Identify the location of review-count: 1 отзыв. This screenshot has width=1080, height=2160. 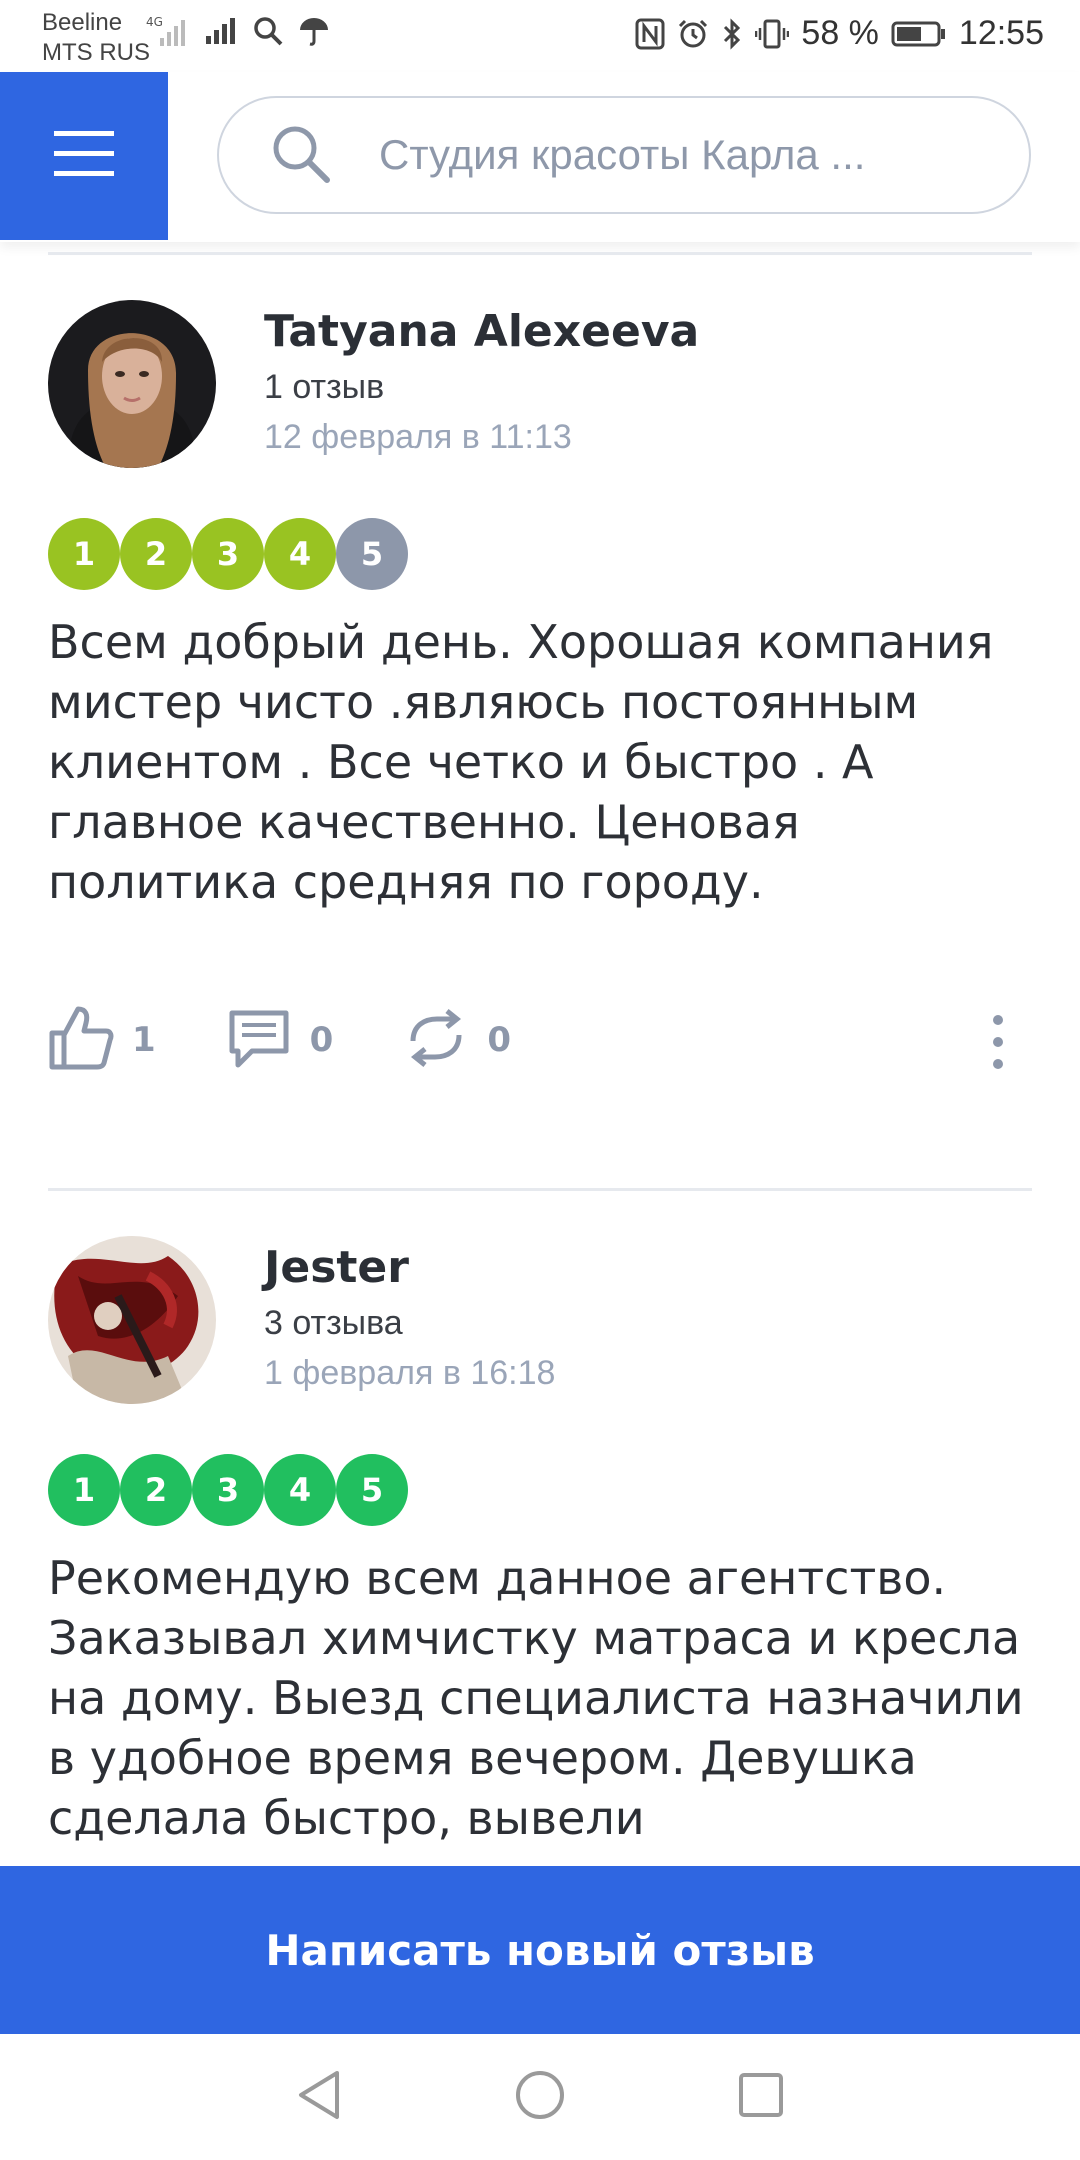
(324, 387).